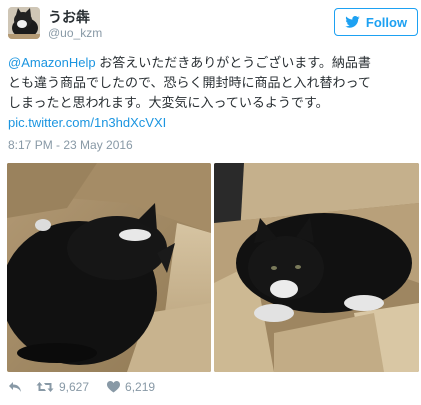 Image resolution: width=421 pixels, height=405 pixels. Describe the element at coordinates (75, 33) in the screenshot. I see `user-handle: @uo_kzm` at that location.